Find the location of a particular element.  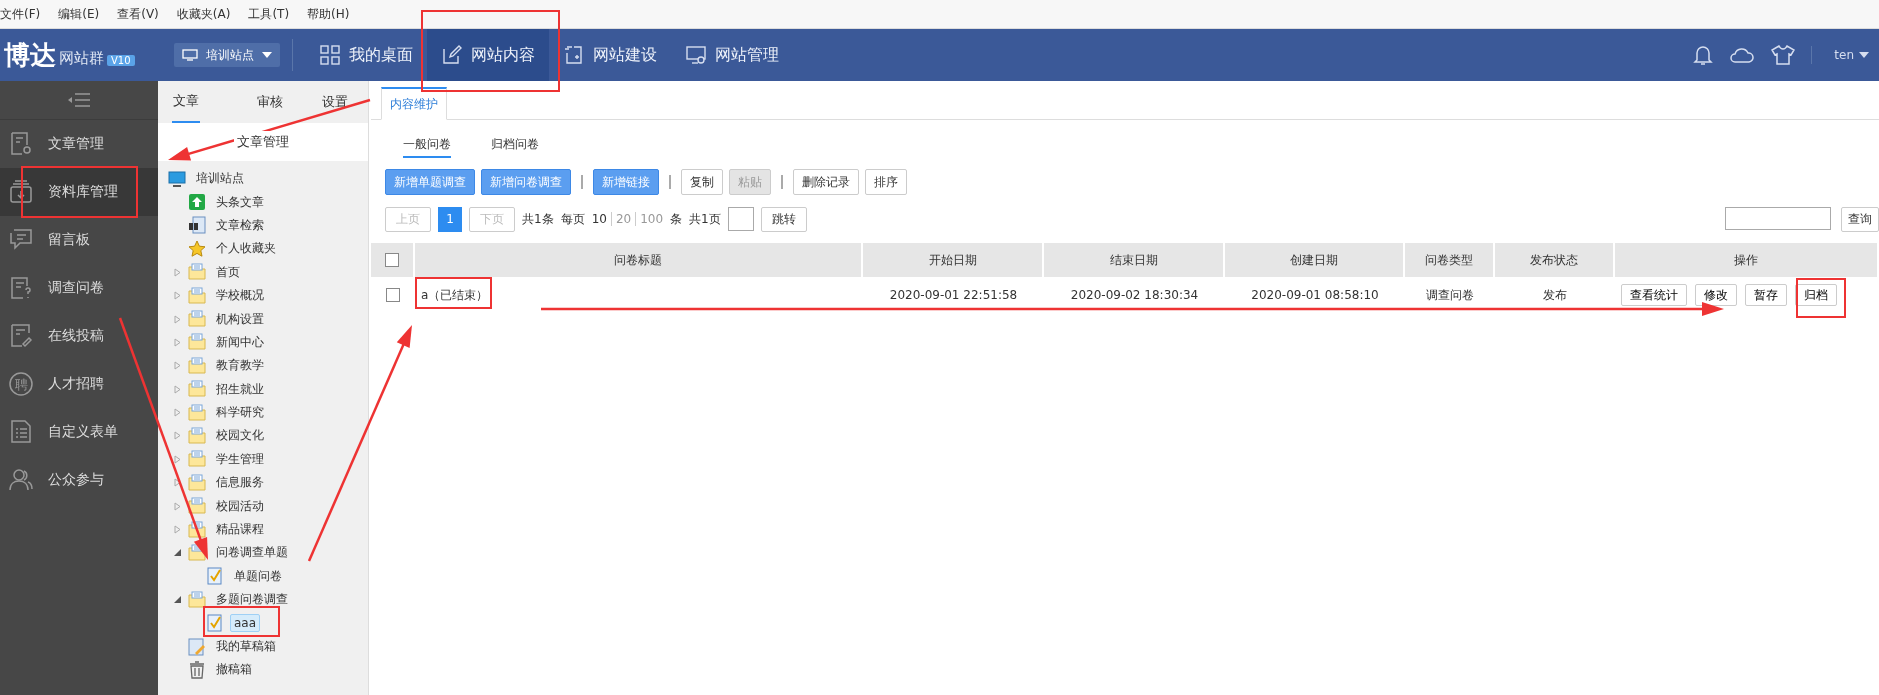

menu-item: 收藏夹(A) is located at coordinates (203, 14).